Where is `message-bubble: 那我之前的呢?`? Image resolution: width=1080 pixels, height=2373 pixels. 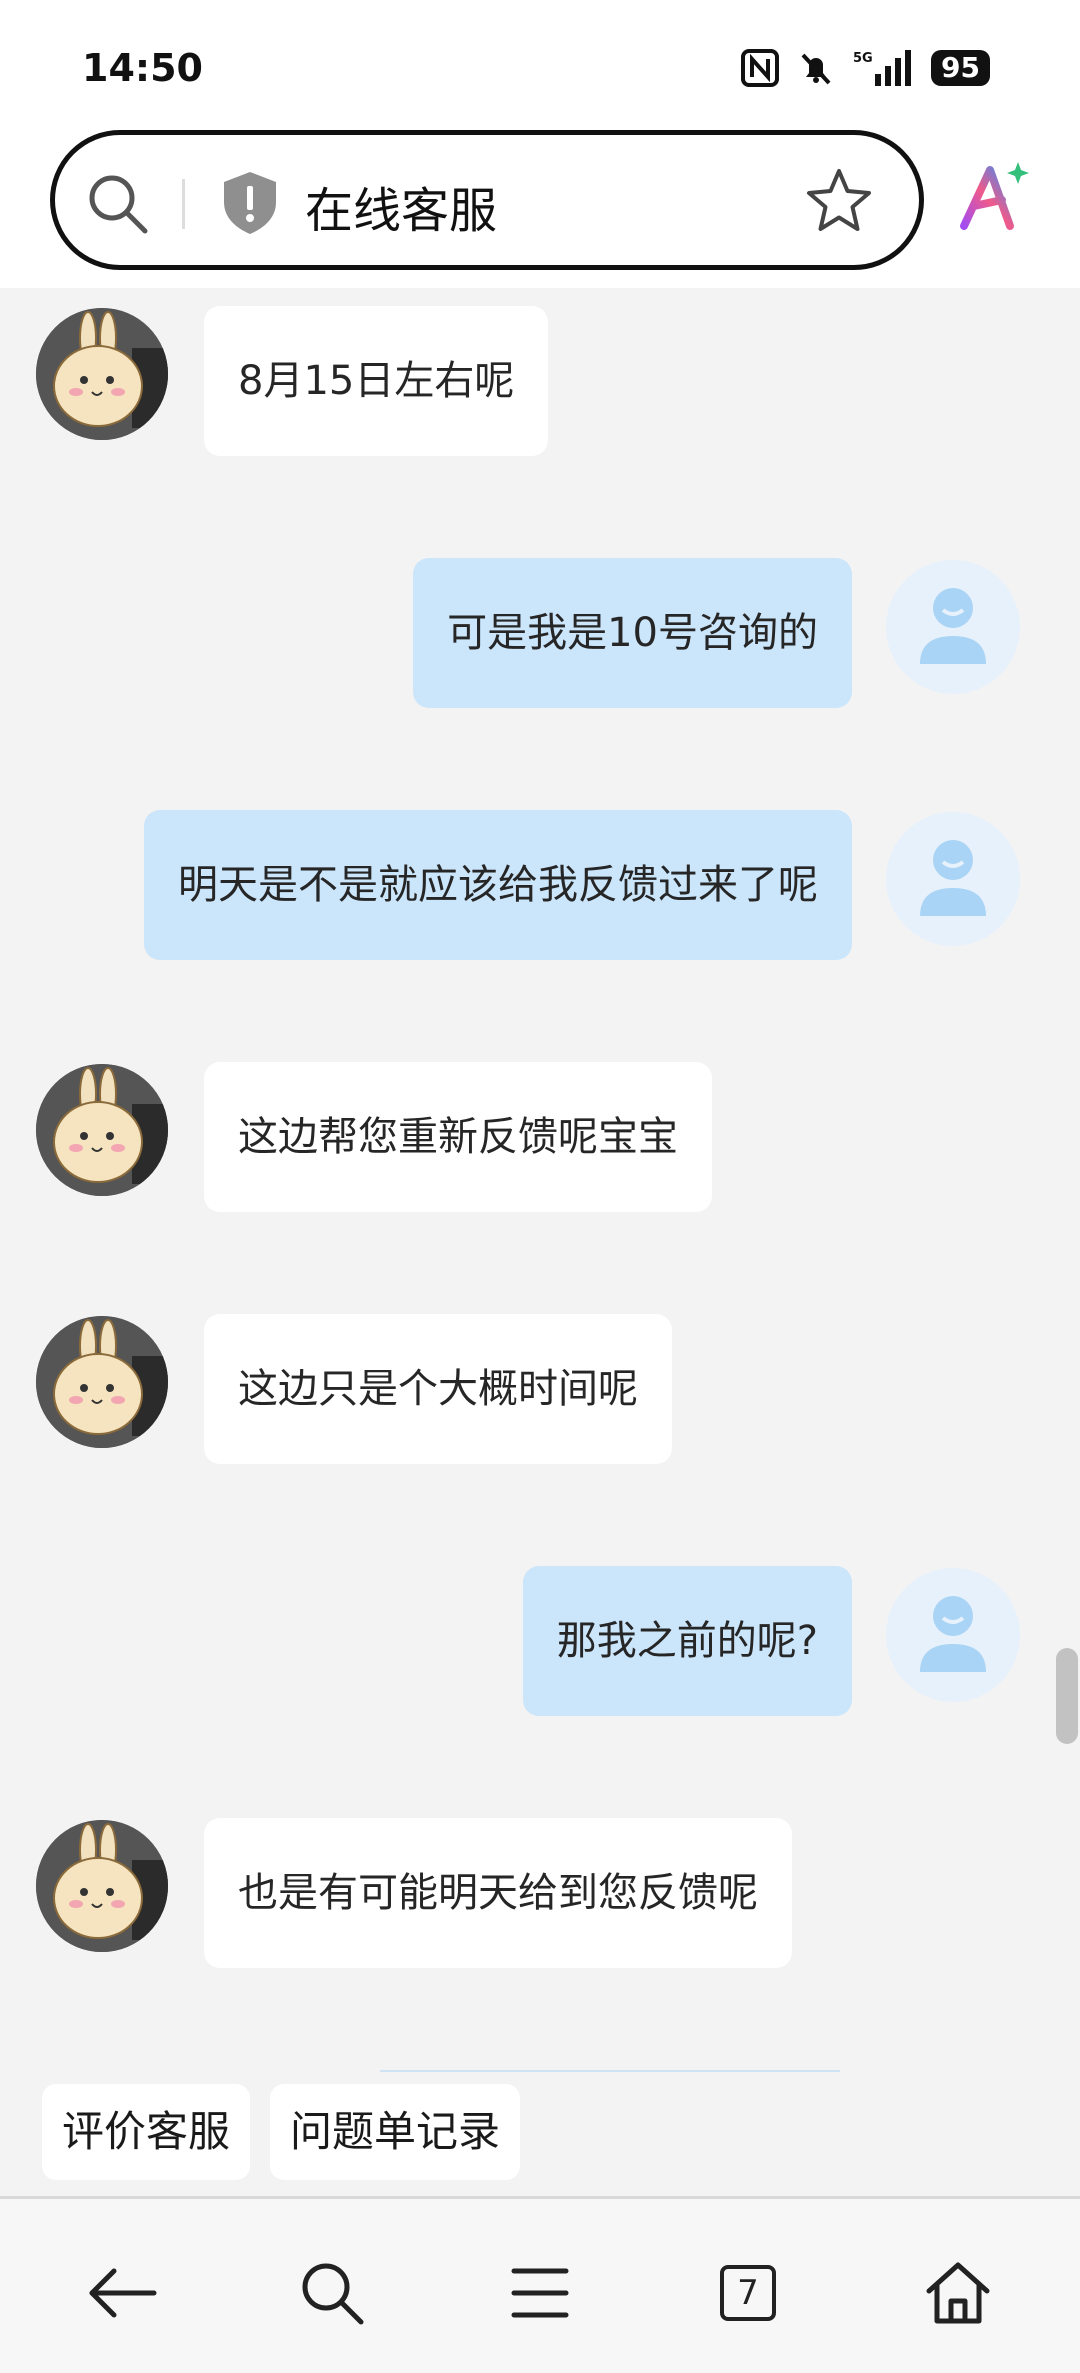
message-bubble: 那我之前的呢? is located at coordinates (687, 1641).